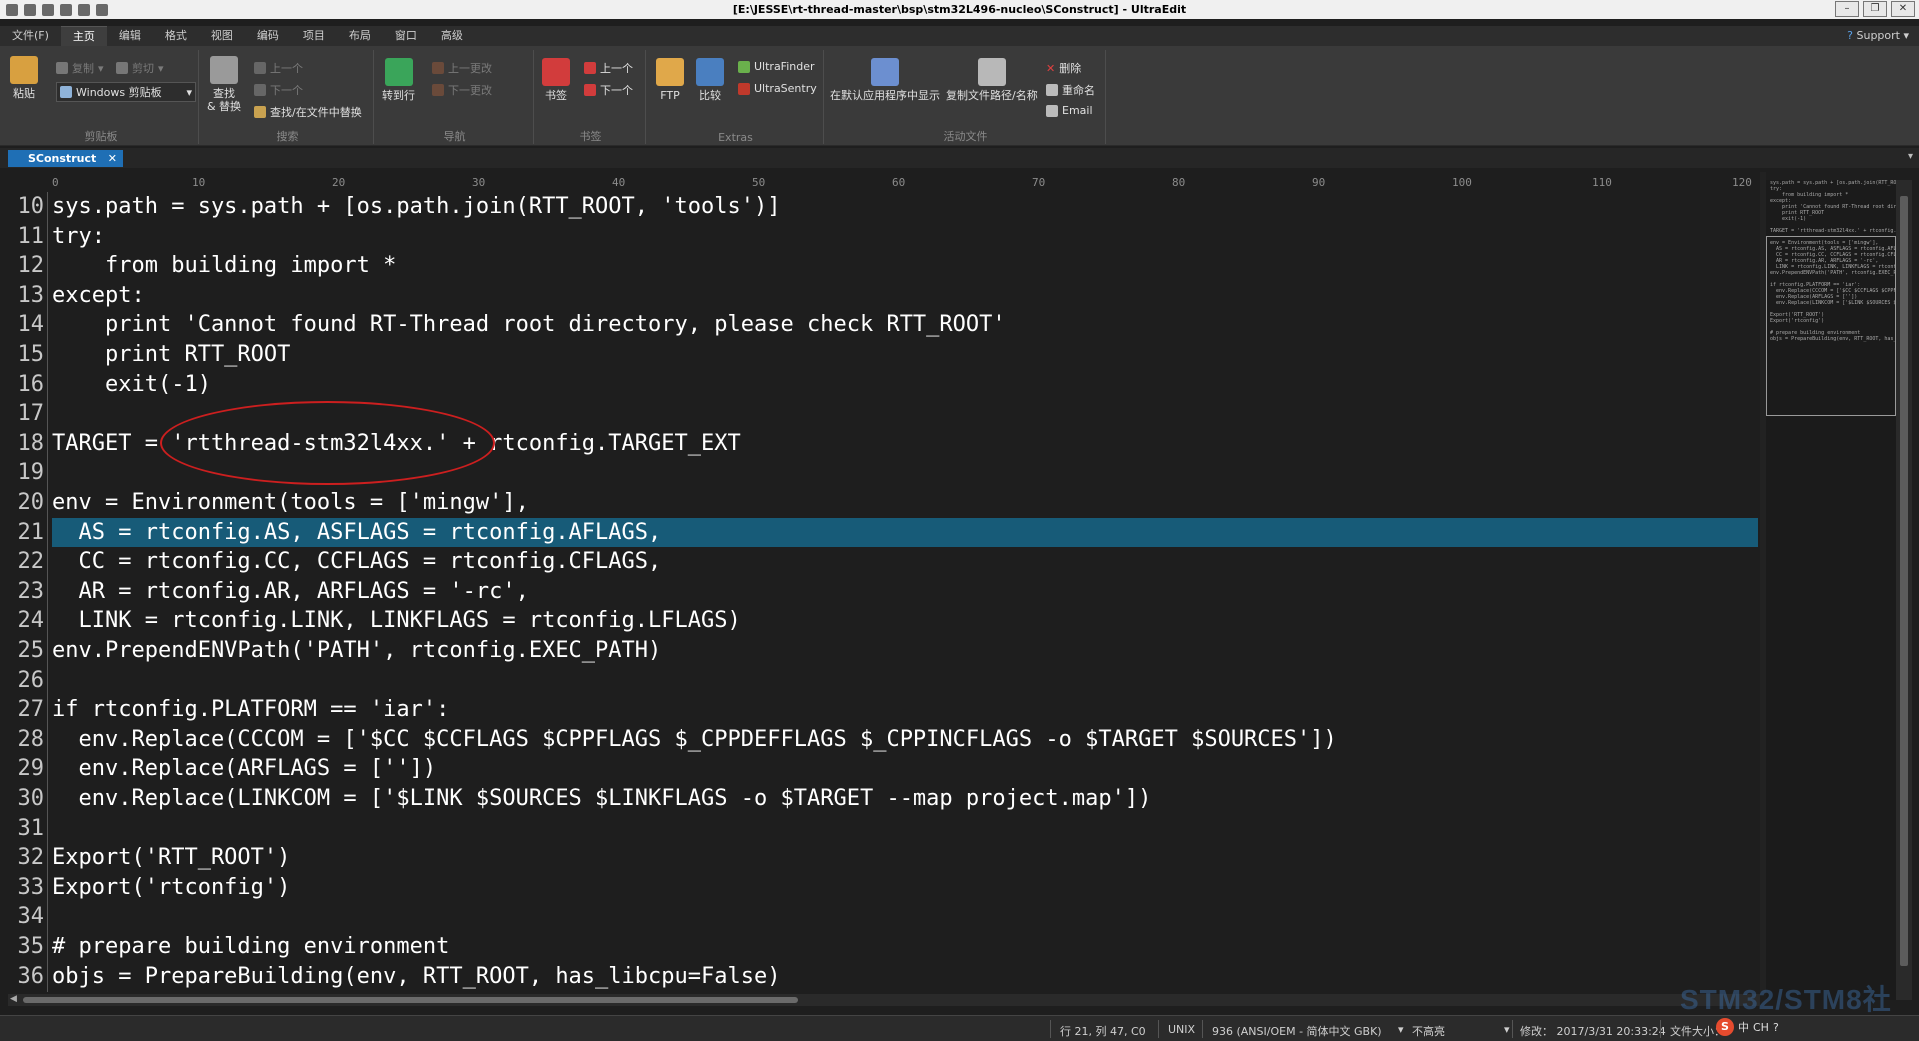 This screenshot has height=1041, width=1919. What do you see at coordinates (1903, 9) in the screenshot?
I see `close-button: ✕` at bounding box center [1903, 9].